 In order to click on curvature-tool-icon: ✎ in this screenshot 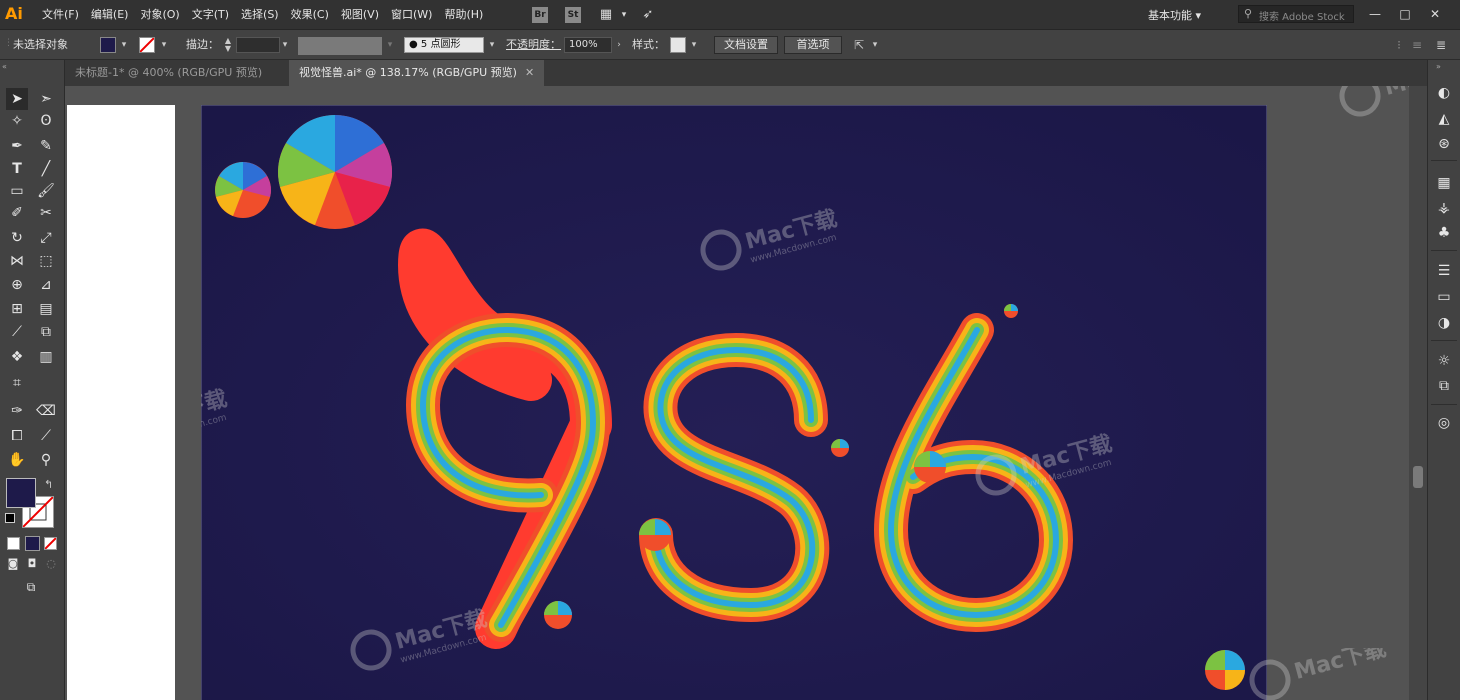, I will do `click(46, 146)`.